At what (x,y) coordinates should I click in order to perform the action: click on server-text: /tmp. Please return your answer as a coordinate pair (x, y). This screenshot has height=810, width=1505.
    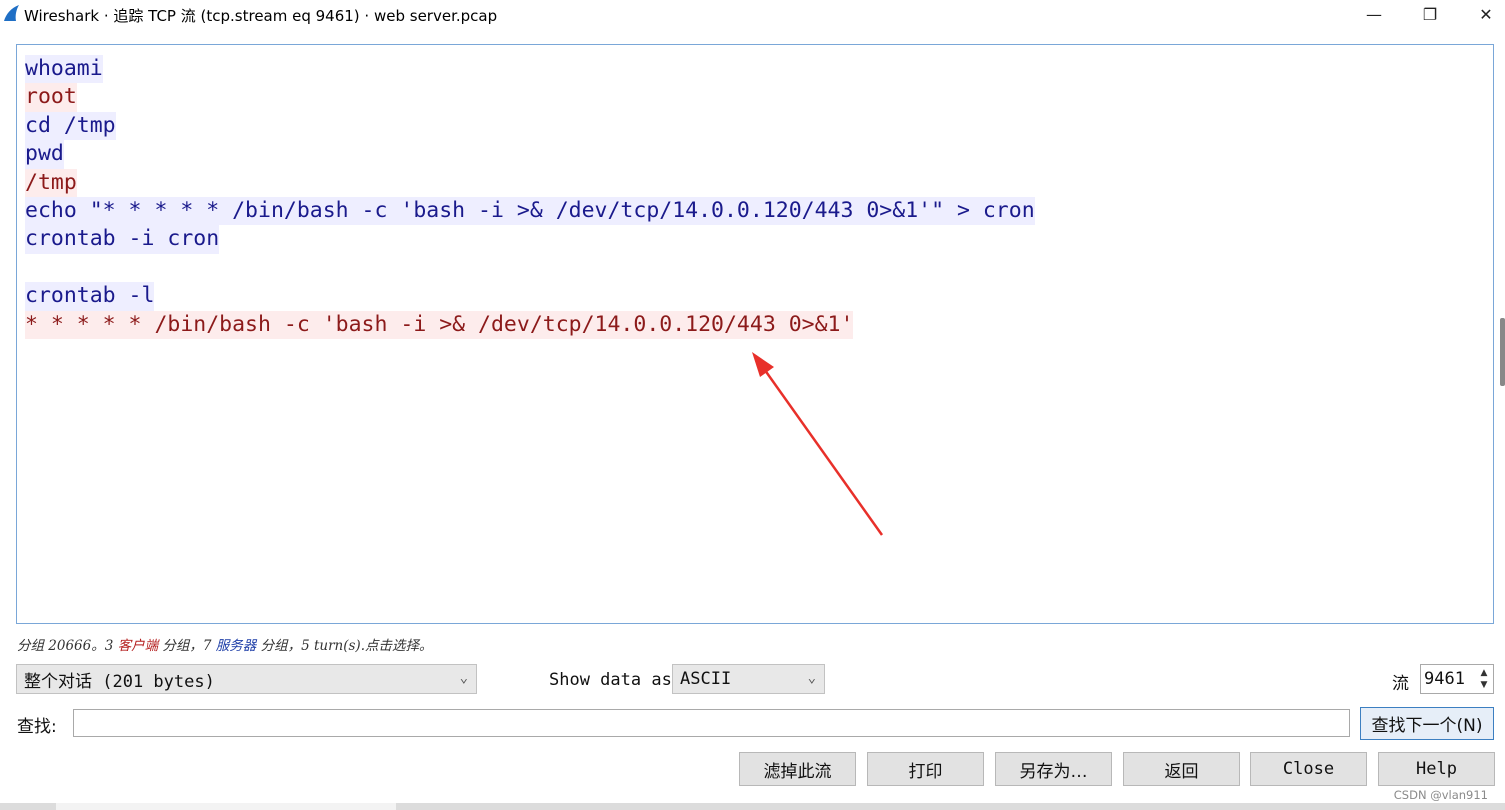
    Looking at the image, I should click on (51, 182).